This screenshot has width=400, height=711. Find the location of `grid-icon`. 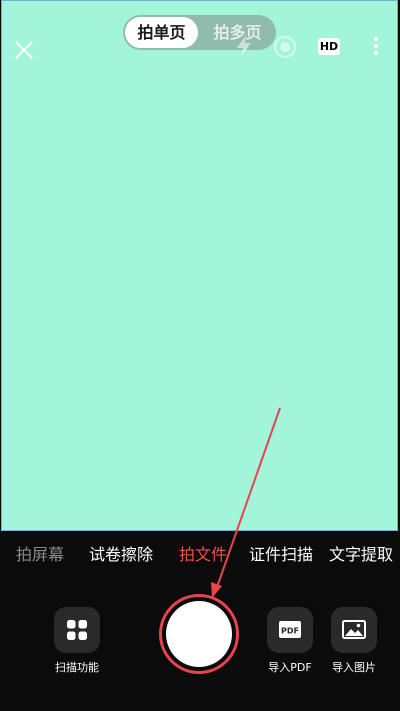

grid-icon is located at coordinates (77, 630).